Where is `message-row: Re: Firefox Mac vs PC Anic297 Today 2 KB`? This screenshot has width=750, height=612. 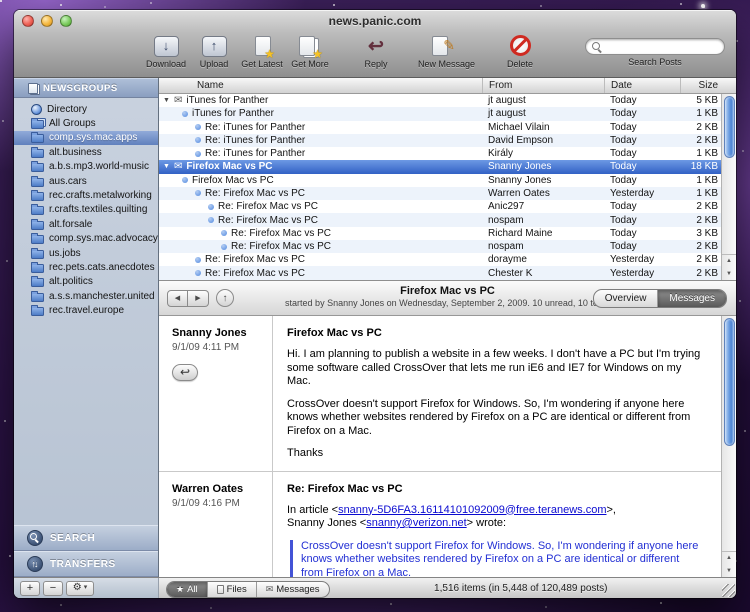 message-row: Re: Firefox Mac vs PC Anic297 Today 2 KB is located at coordinates (447, 206).